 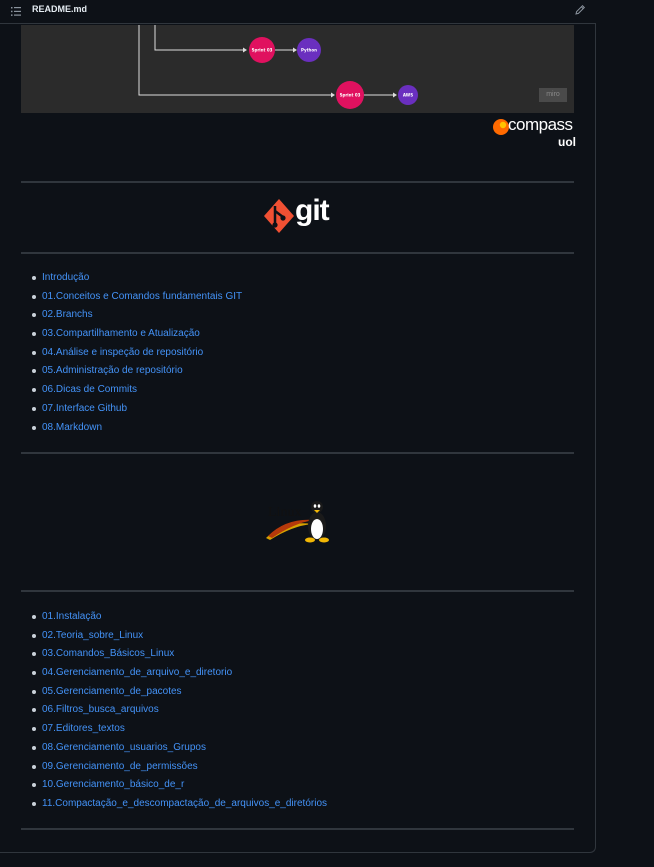 I want to click on toc-link: 06.Filtros_busca_arquivos, so click(x=100, y=709).